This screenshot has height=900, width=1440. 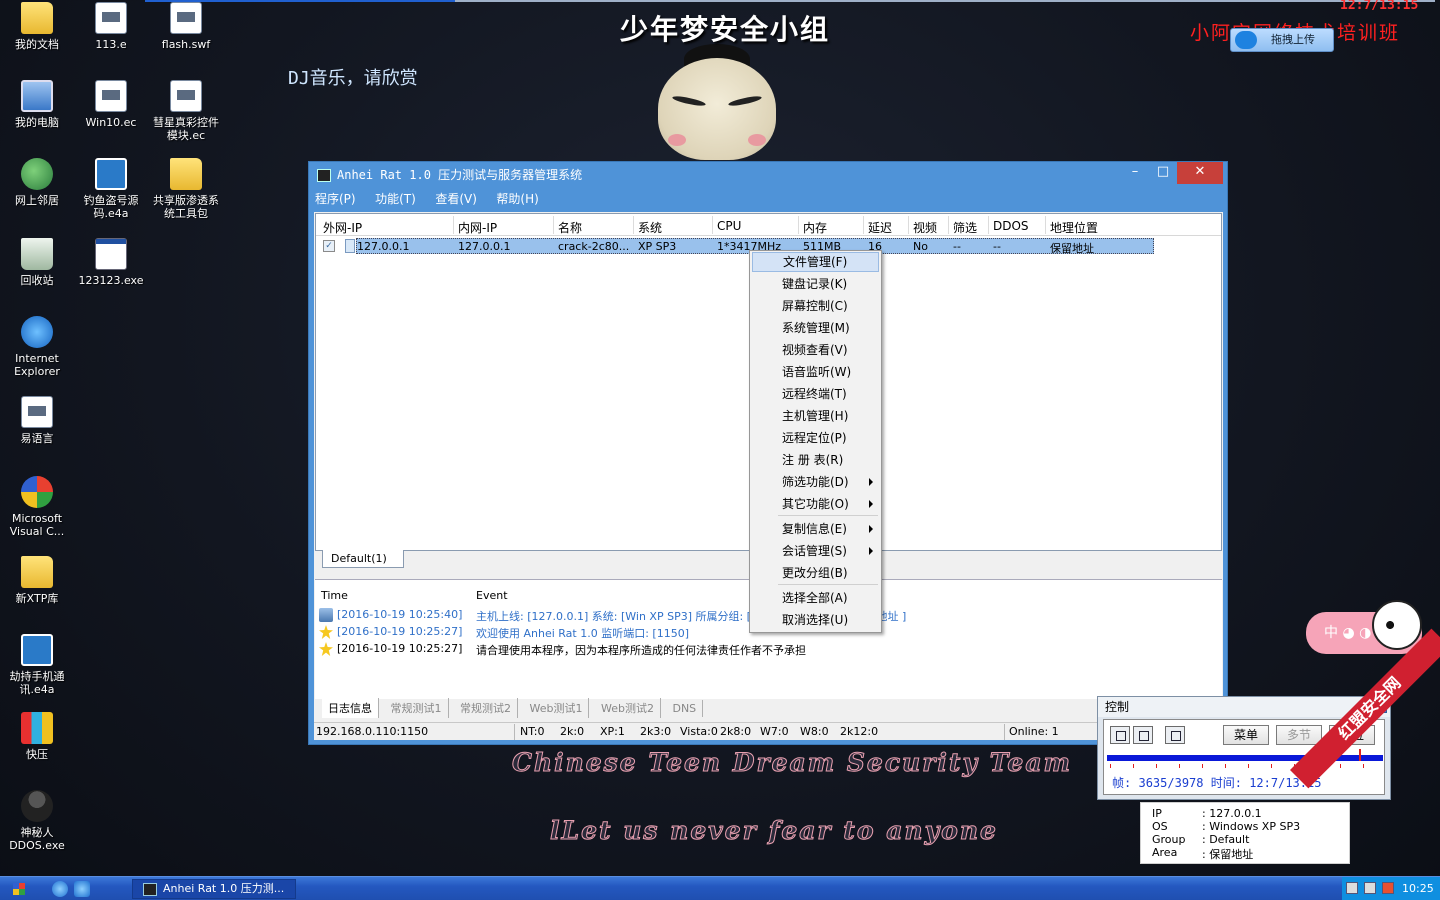 I want to click on context-menu-item: 远程定位(P), so click(x=815, y=438).